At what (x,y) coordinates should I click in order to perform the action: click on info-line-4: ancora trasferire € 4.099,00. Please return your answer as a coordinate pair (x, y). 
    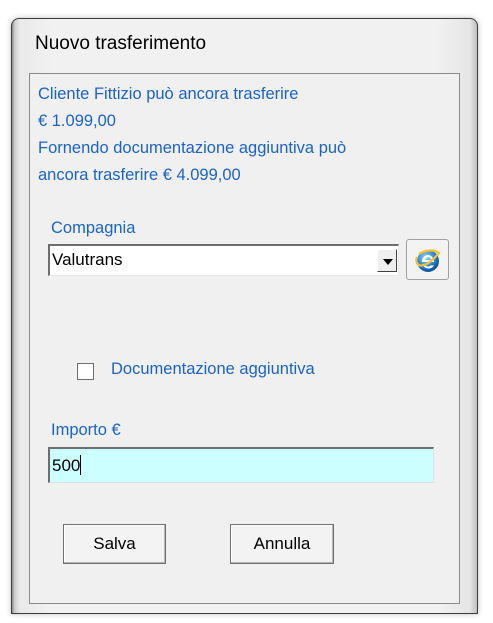
    Looking at the image, I should click on (139, 175).